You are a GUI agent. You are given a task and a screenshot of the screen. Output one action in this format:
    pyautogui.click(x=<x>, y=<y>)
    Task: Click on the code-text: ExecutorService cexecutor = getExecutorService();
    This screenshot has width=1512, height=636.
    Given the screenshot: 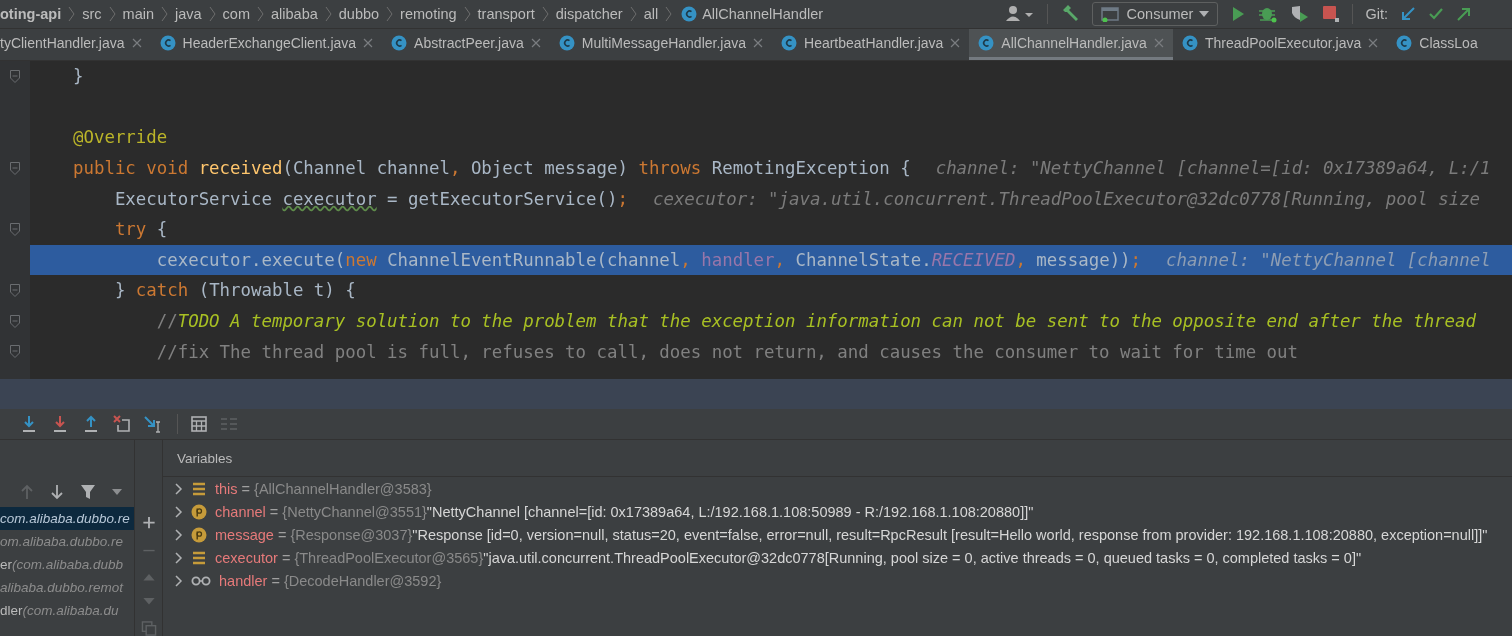 What is the action you would take?
    pyautogui.click(x=370, y=198)
    